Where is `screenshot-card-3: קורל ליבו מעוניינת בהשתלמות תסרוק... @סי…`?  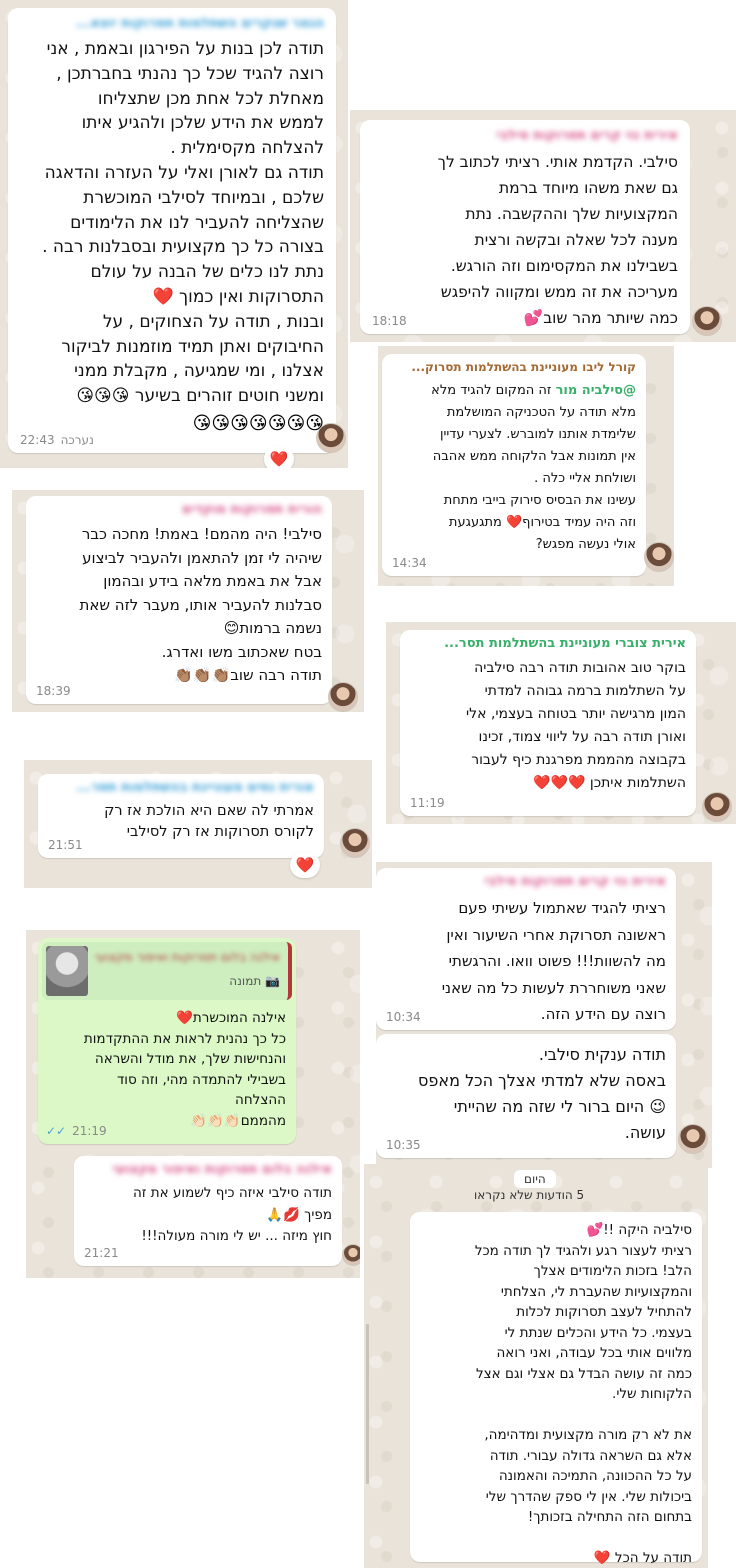 screenshot-card-3: קורל ליבו מעוניינת בהשתלמות תסרוק... @סי… is located at coordinates (526, 466).